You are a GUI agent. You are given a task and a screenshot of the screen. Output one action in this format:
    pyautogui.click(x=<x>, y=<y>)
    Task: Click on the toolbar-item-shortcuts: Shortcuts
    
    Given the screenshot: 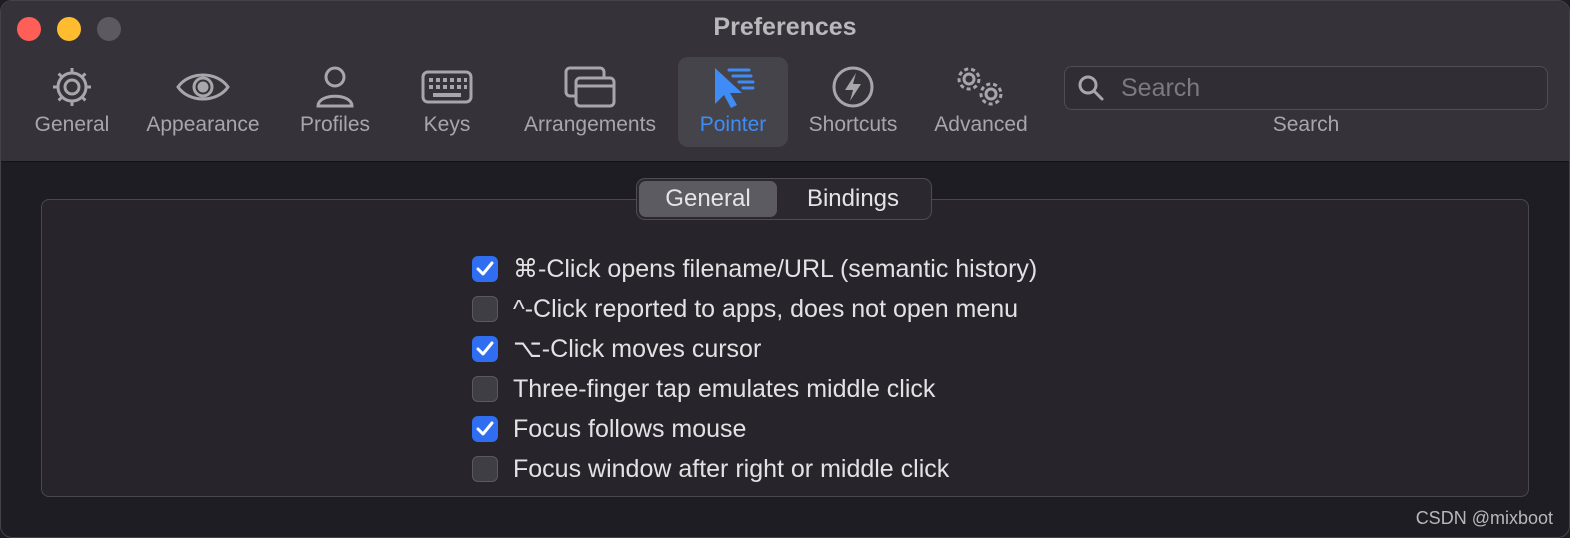 What is the action you would take?
    pyautogui.click(x=853, y=102)
    